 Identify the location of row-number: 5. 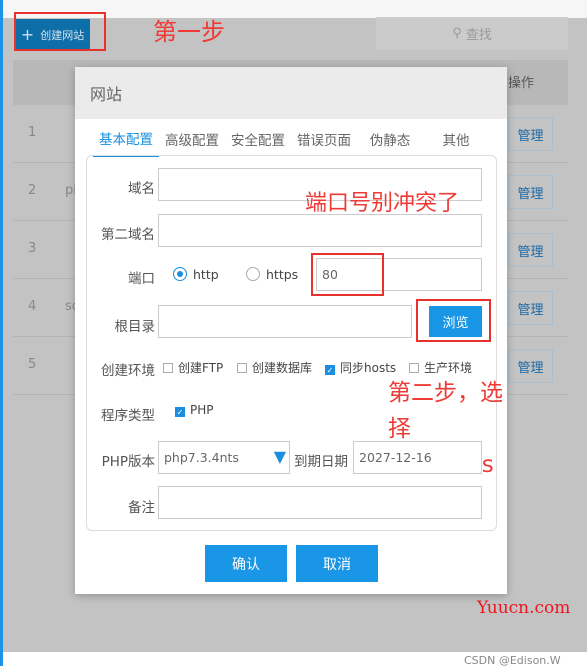
(32, 364).